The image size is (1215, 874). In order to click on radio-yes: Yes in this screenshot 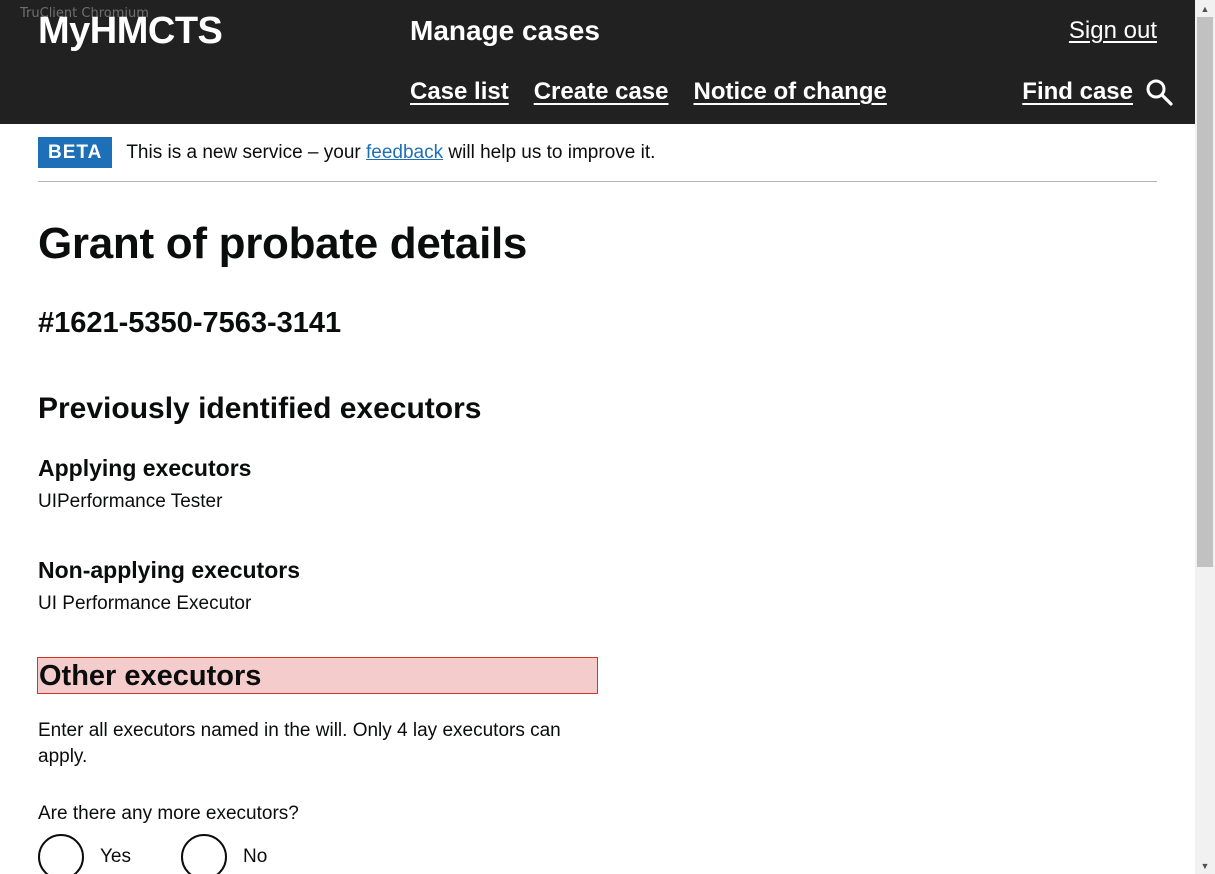, I will do `click(84, 854)`.